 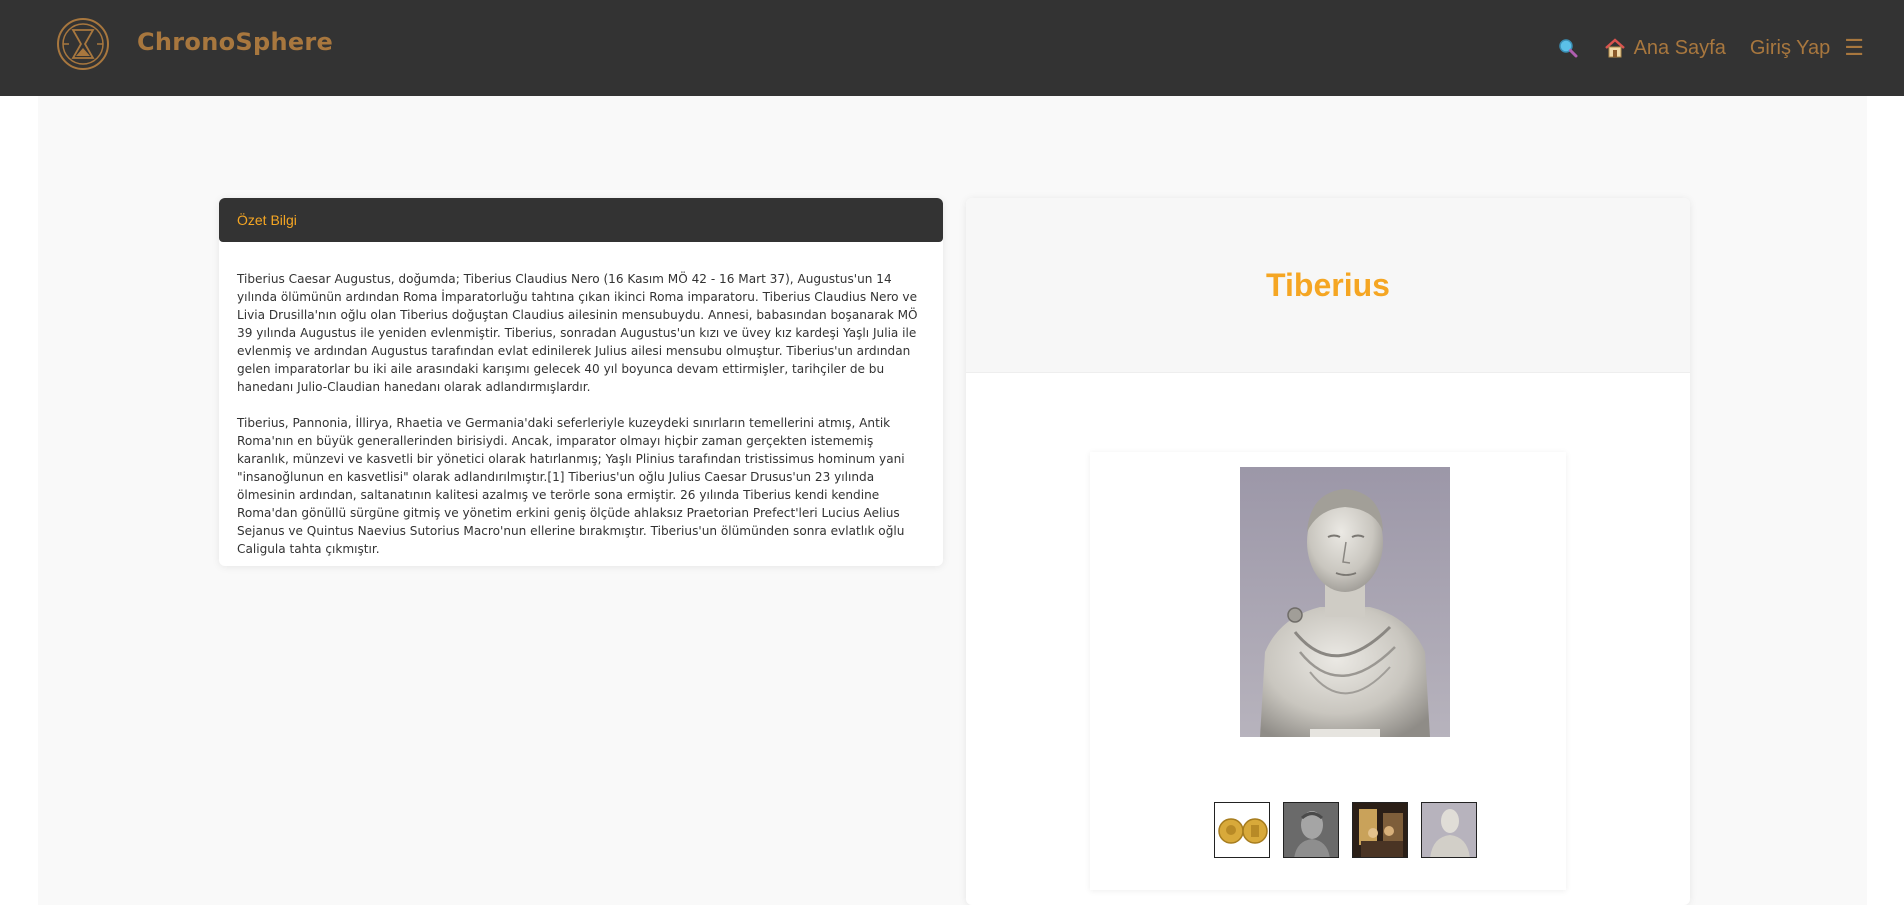 What do you see at coordinates (1615, 48) in the screenshot?
I see `house-icon` at bounding box center [1615, 48].